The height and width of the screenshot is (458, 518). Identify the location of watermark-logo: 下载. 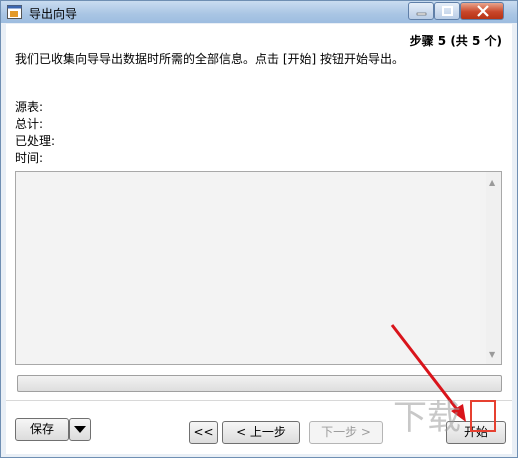
(444, 418).